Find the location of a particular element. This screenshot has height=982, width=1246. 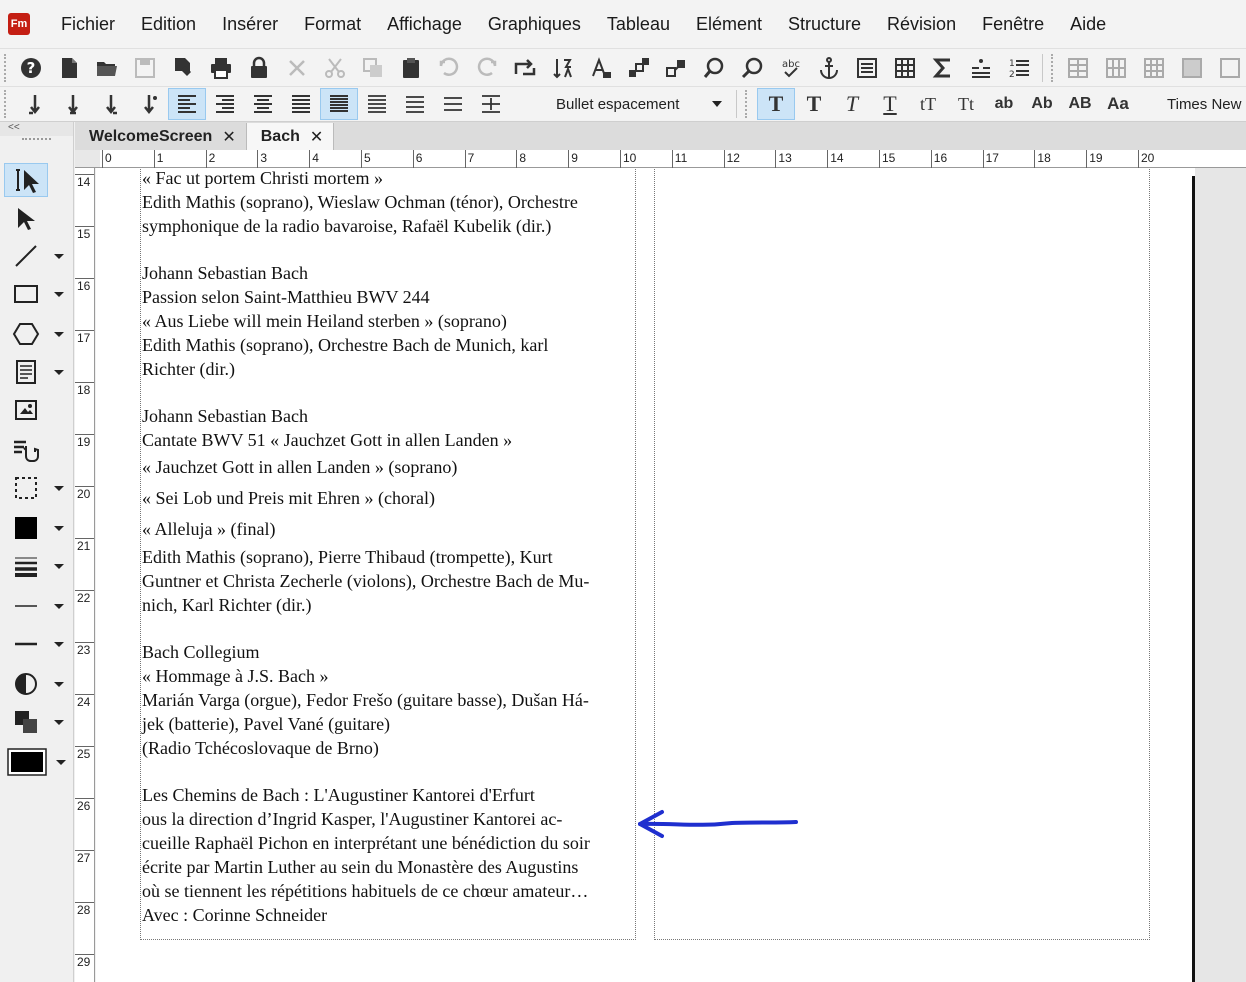

plain-text-button: T is located at coordinates (776, 104).